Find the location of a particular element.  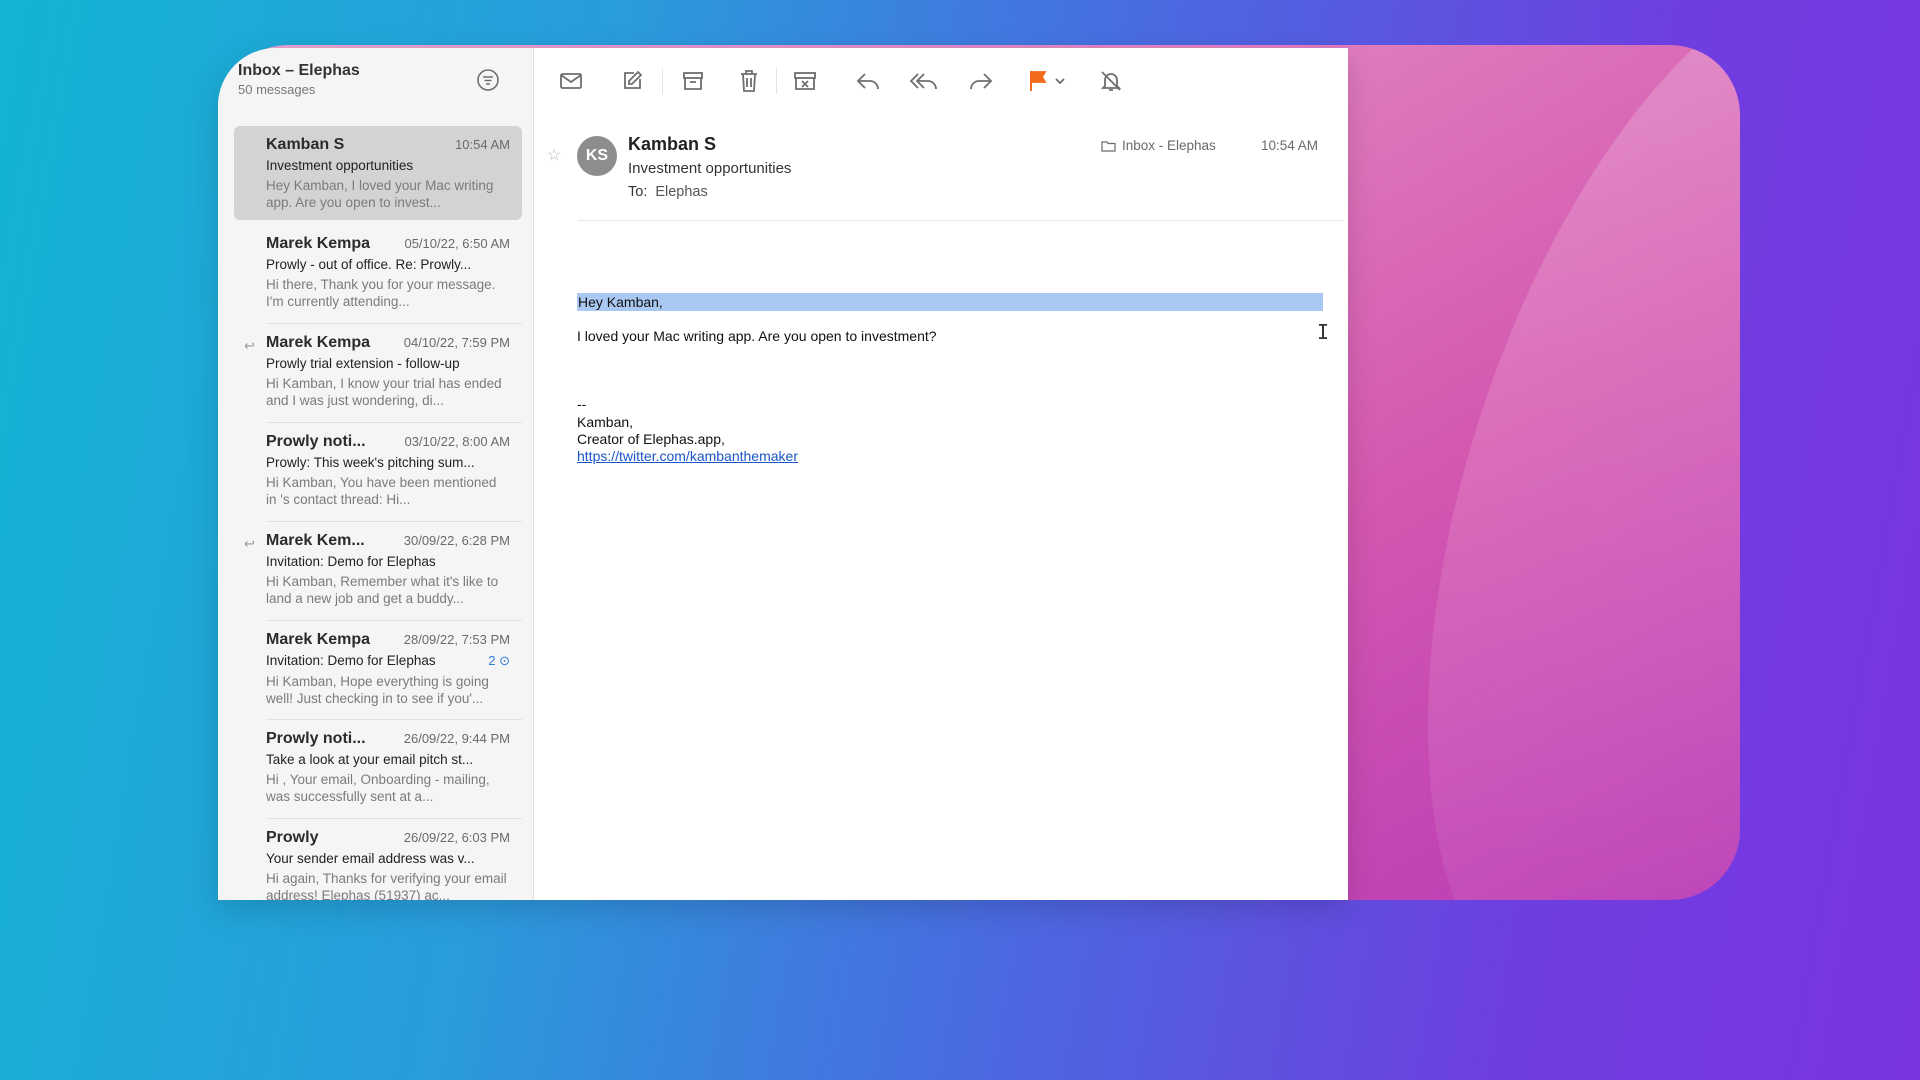

reply-all-icon is located at coordinates (924, 81).